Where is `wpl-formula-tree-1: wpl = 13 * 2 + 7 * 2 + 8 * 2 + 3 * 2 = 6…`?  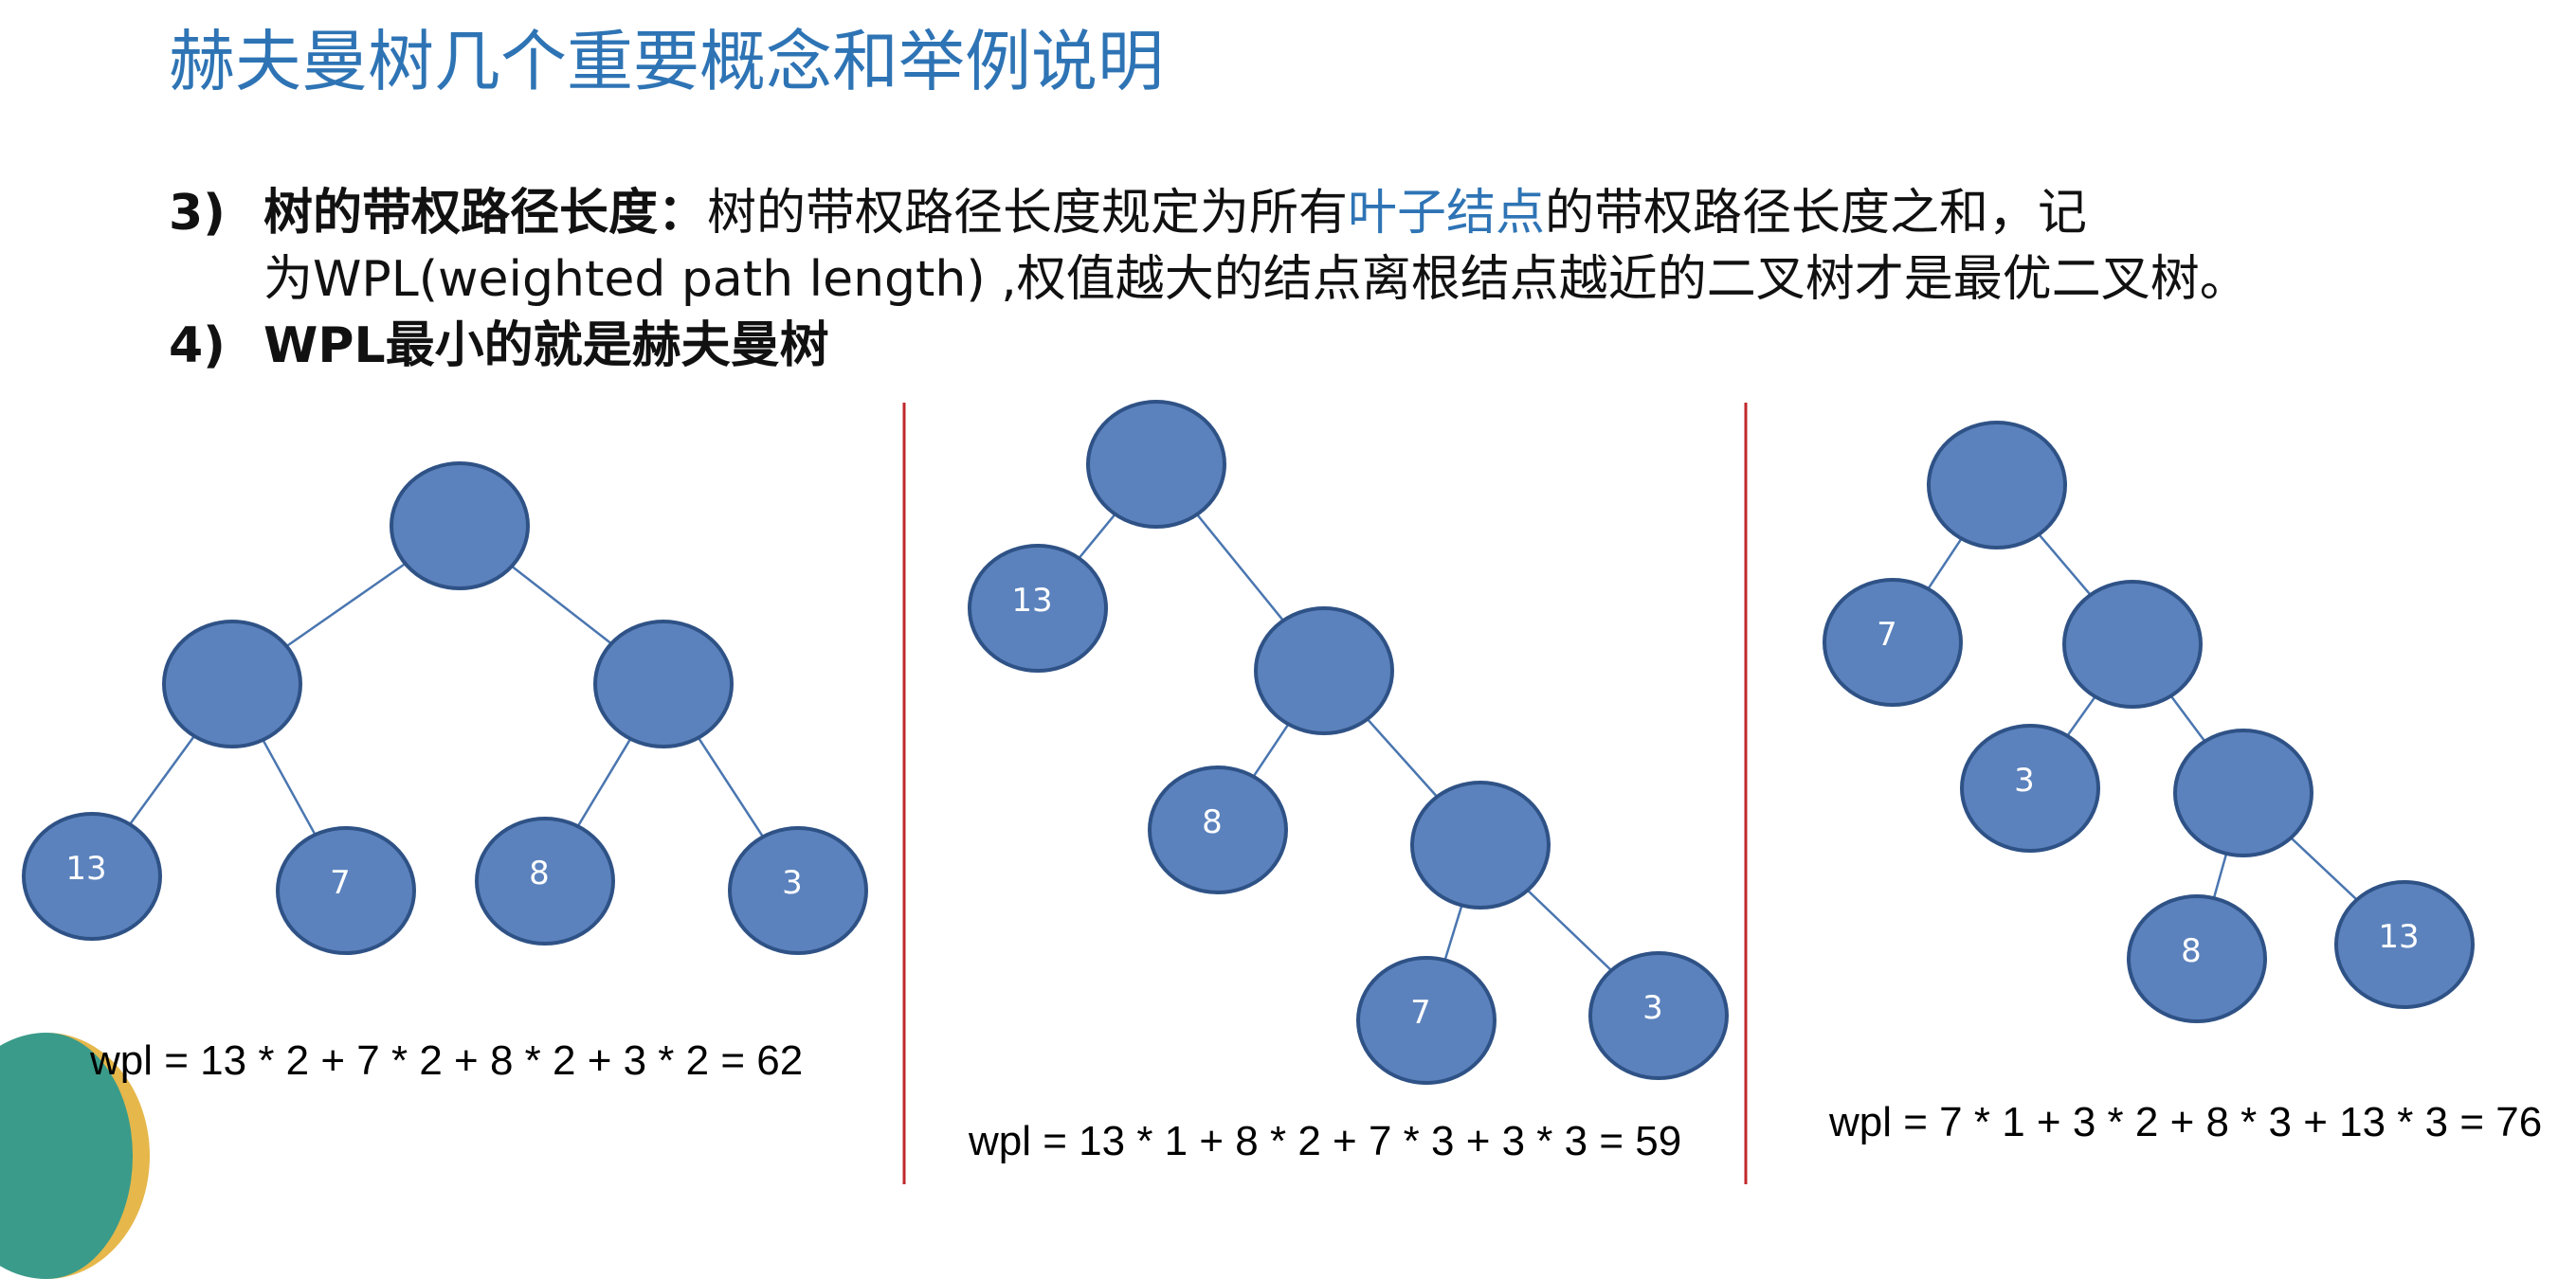 wpl-formula-tree-1: wpl = 13 * 2 + 7 * 2 + 8 * 2 + 3 * 2 = 6… is located at coordinates (447, 1060).